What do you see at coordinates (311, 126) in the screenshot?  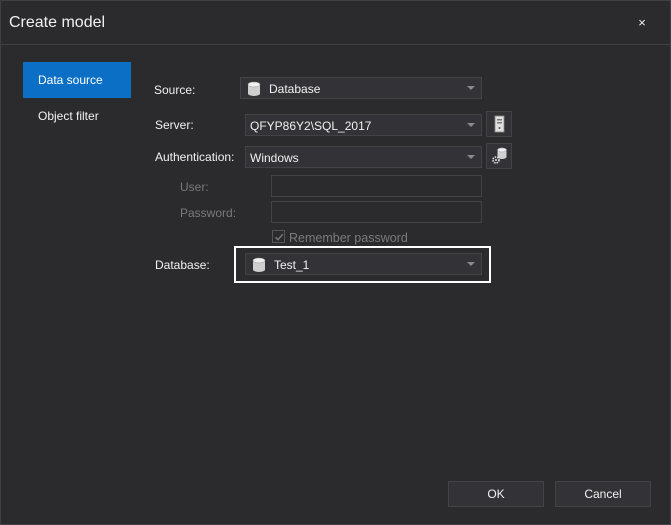 I see `server-value: QFYP86Y2\SQL_2017` at bounding box center [311, 126].